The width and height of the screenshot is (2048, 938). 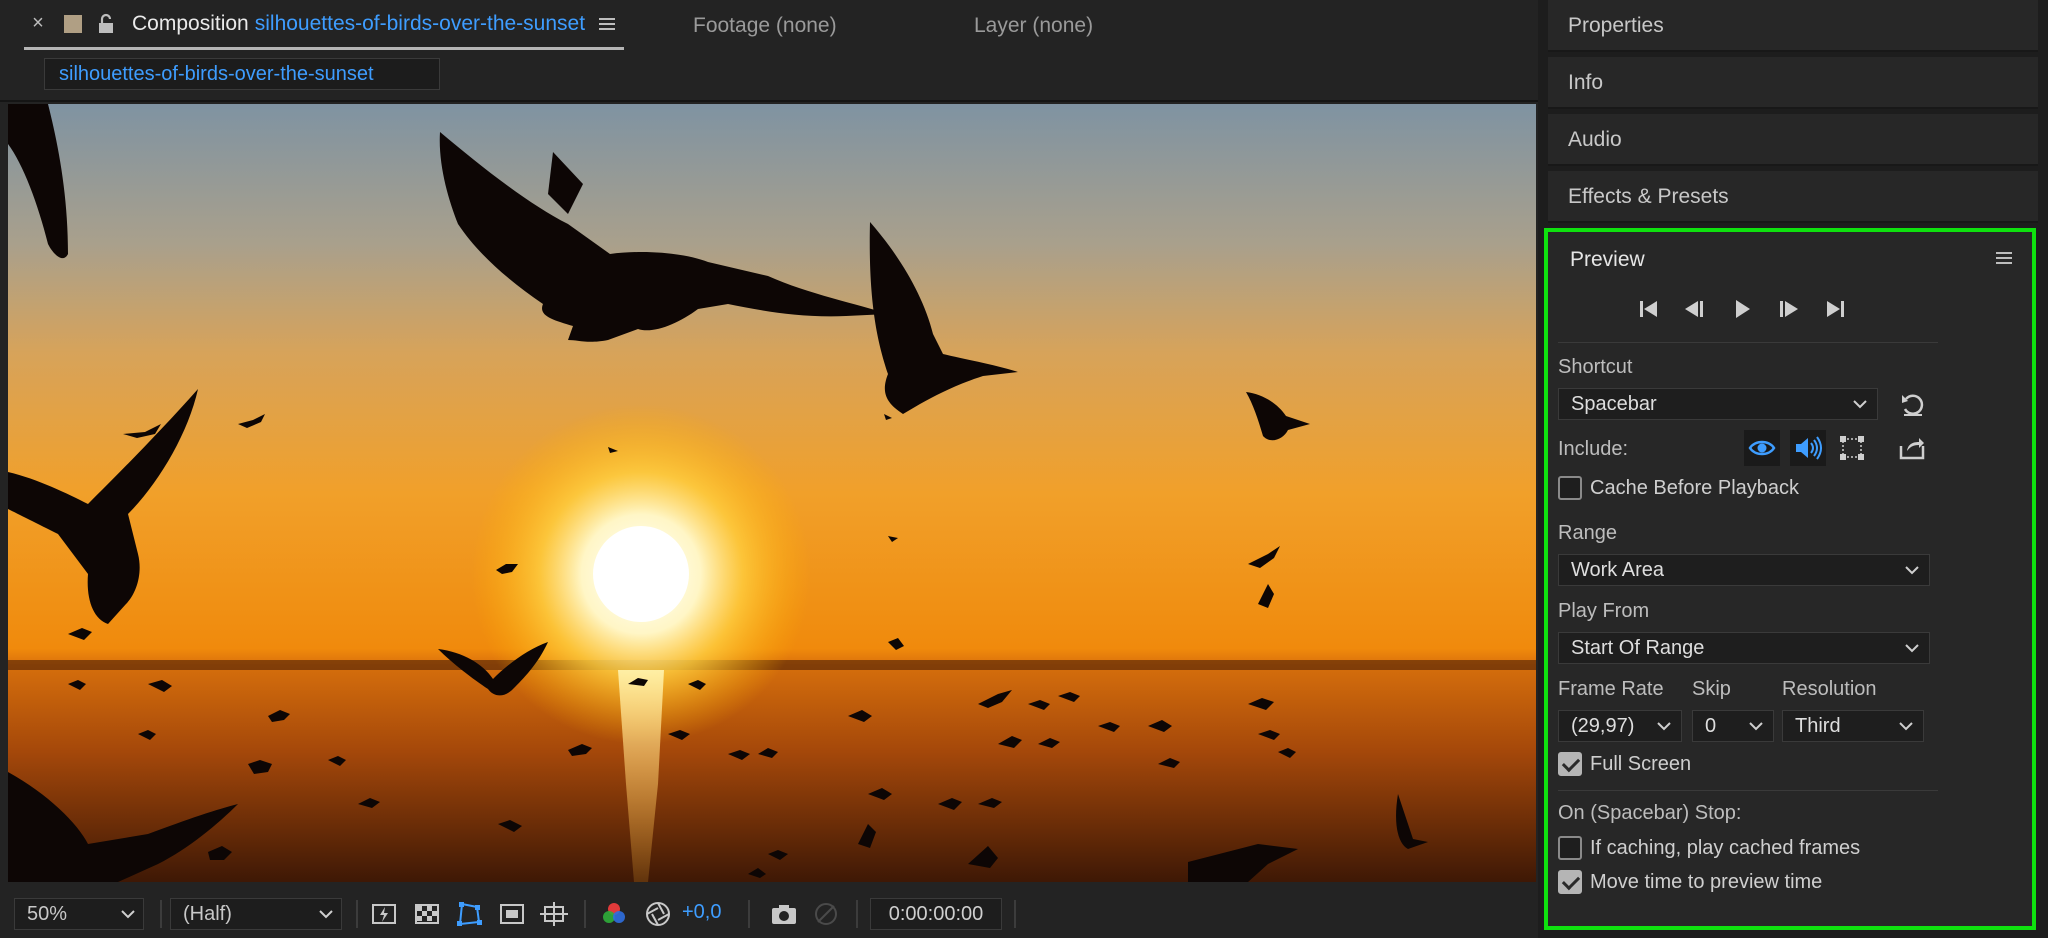 I want to click on exposure-value: +0,0, so click(x=701, y=912).